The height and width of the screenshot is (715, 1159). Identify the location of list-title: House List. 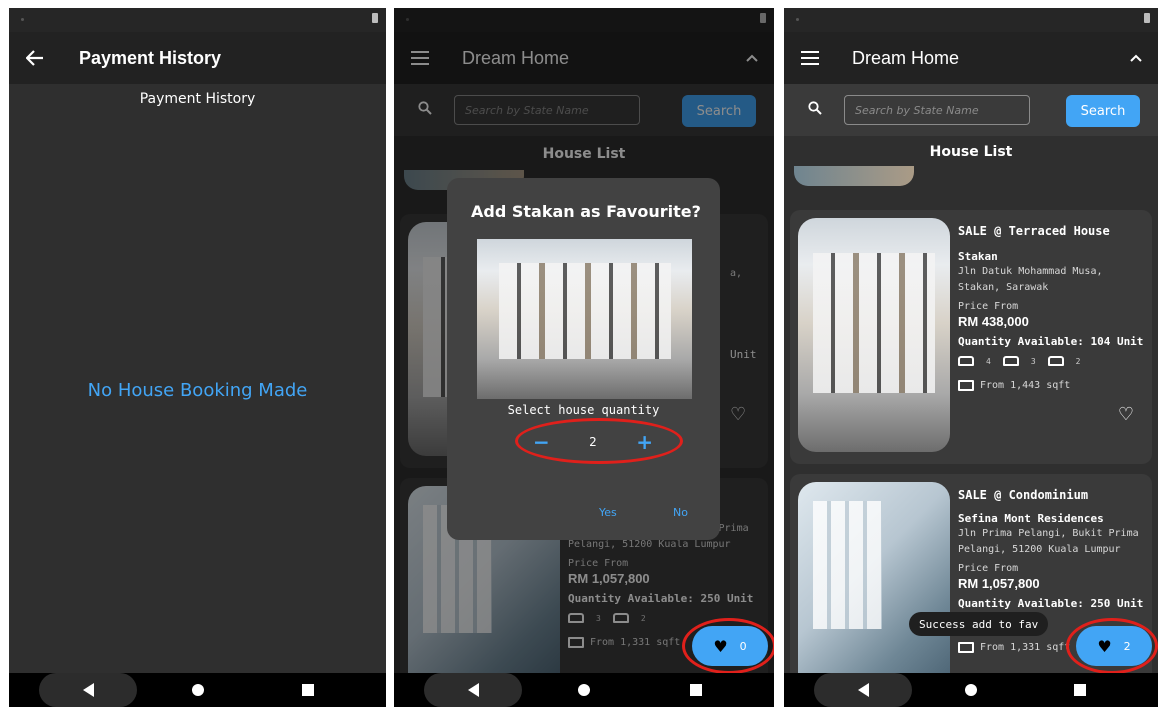
(971, 151).